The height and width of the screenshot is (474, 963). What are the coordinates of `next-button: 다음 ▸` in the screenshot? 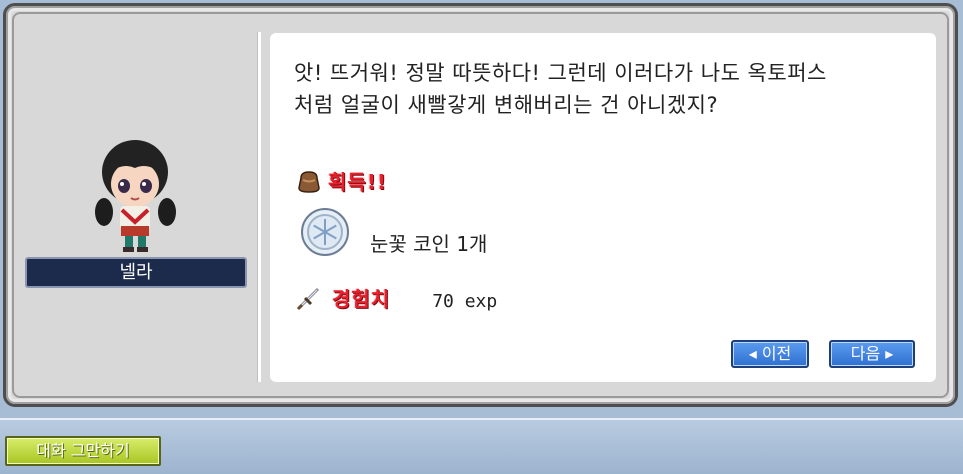 It's located at (872, 354).